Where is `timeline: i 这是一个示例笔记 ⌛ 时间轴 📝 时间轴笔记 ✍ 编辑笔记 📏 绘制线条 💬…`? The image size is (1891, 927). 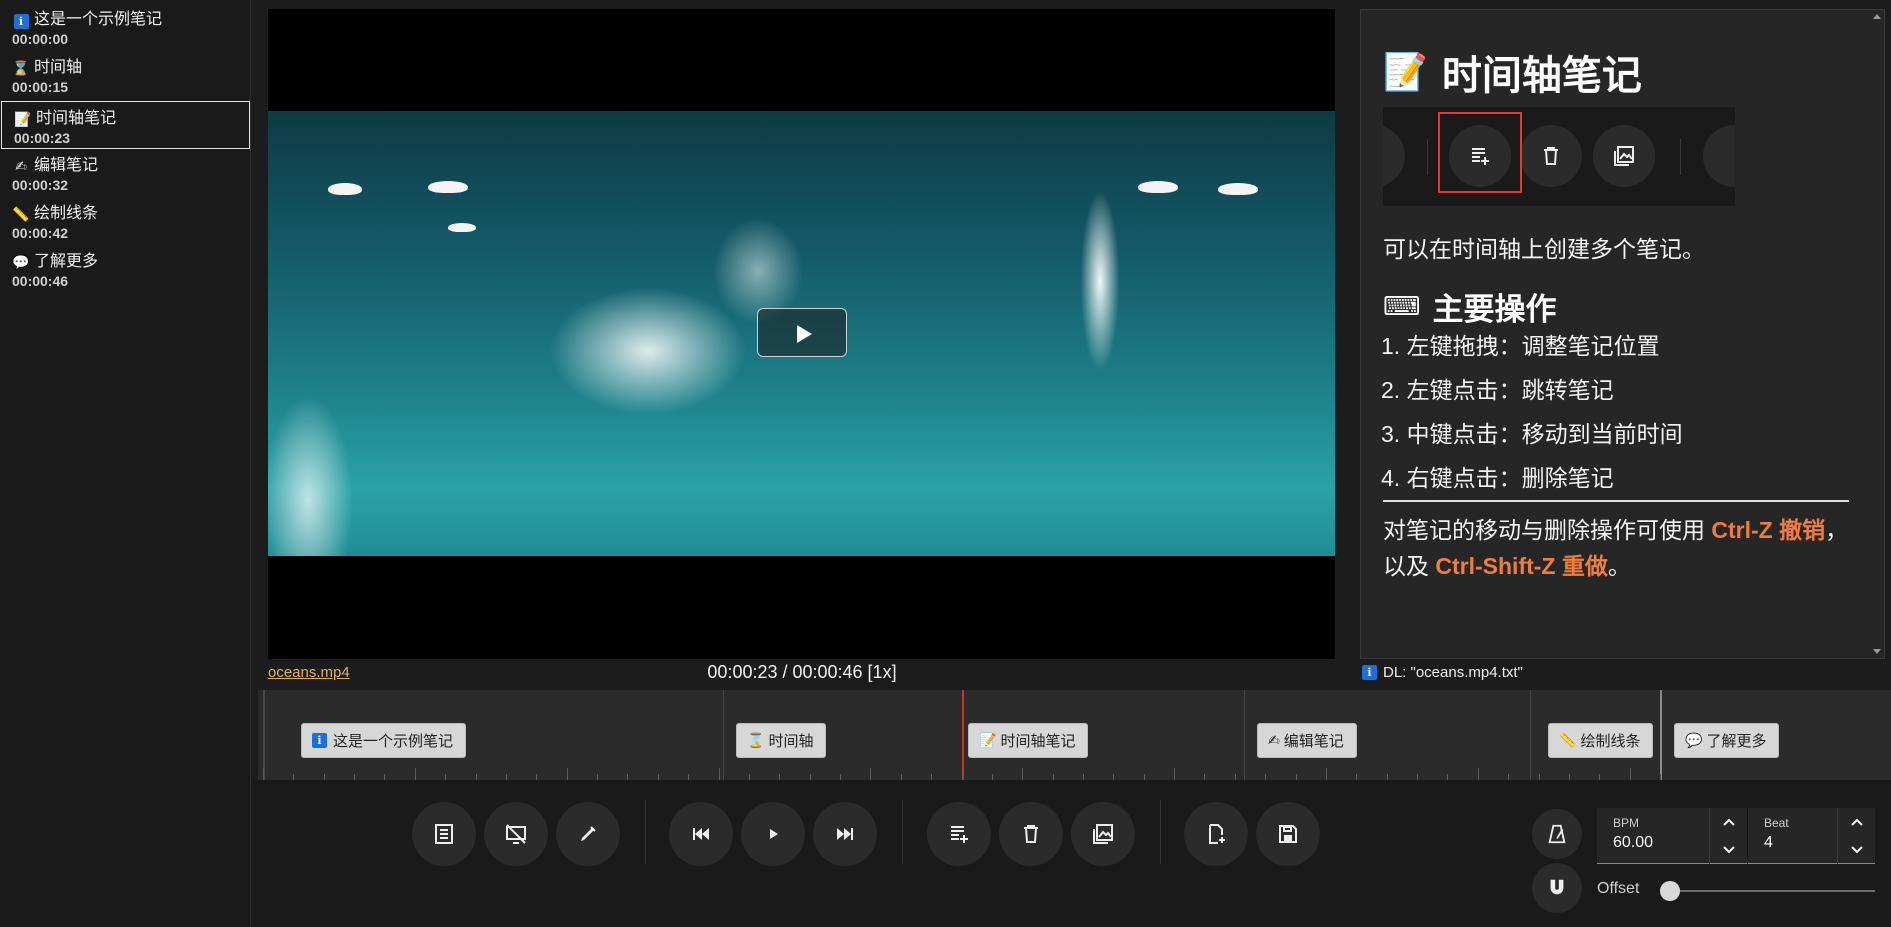
timeline: i 这是一个示例笔记 ⌛ 时间轴 📝 时间轴笔记 ✍ 编辑笔记 📏 绘制线条 💬… is located at coordinates (1074, 735).